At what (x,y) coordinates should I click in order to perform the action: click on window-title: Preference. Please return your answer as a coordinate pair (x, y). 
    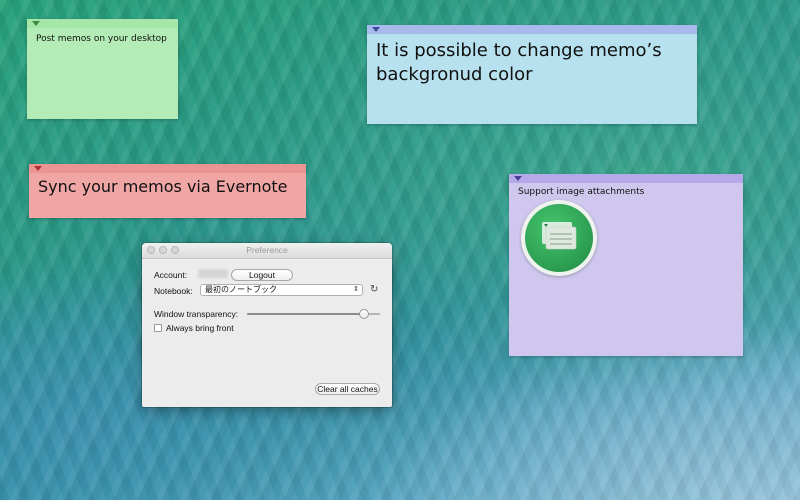
    Looking at the image, I should click on (267, 250).